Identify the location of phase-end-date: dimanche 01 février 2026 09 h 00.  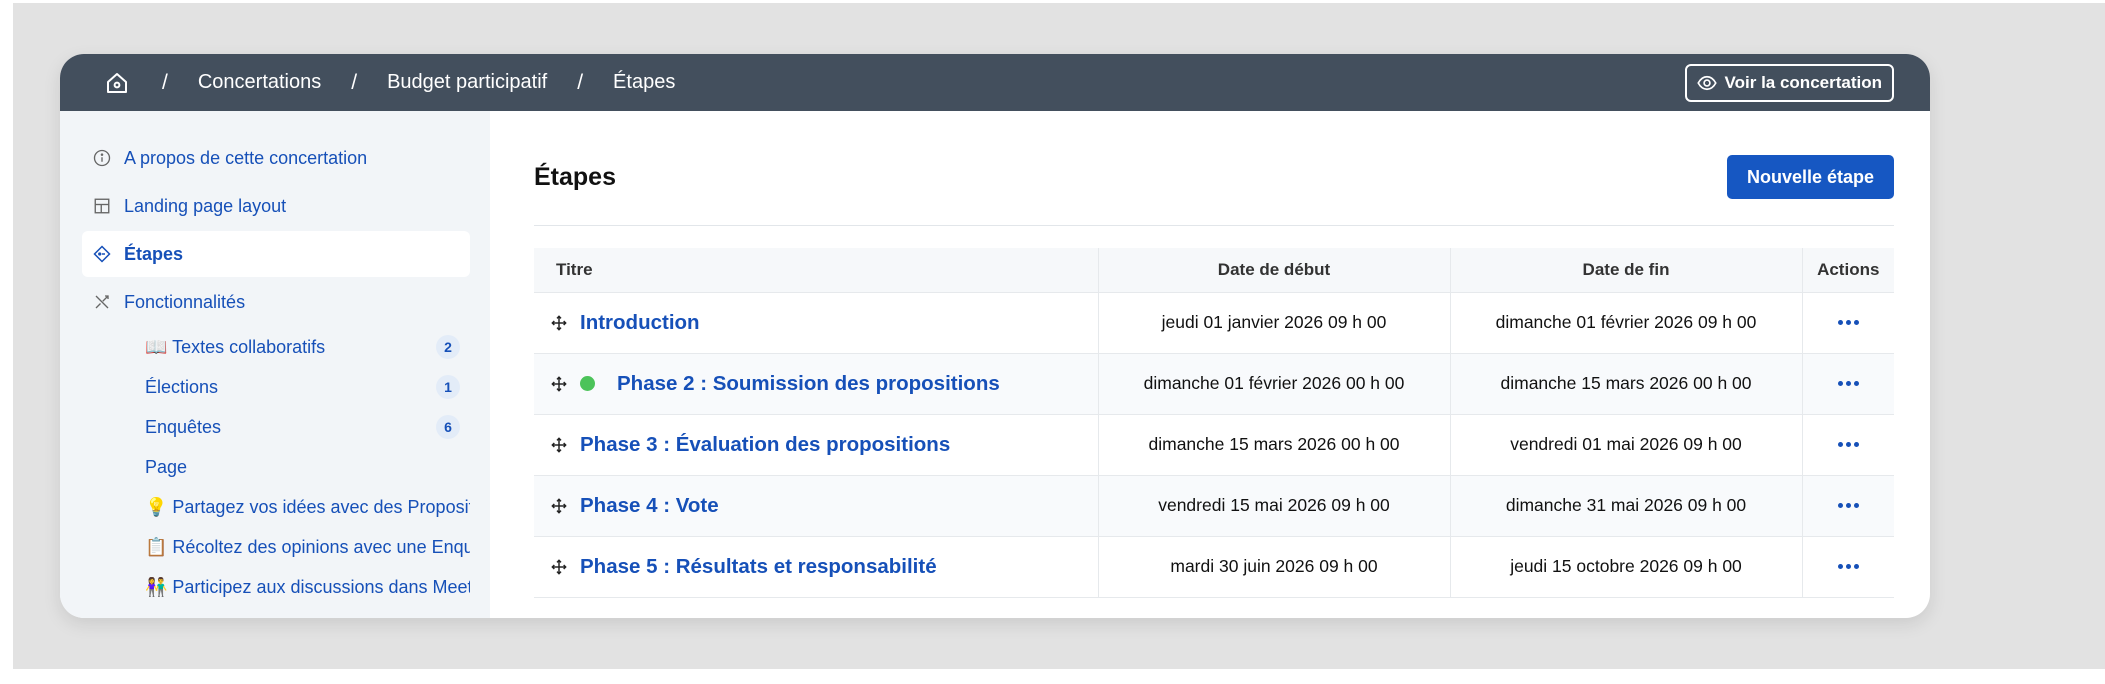
(1626, 323).